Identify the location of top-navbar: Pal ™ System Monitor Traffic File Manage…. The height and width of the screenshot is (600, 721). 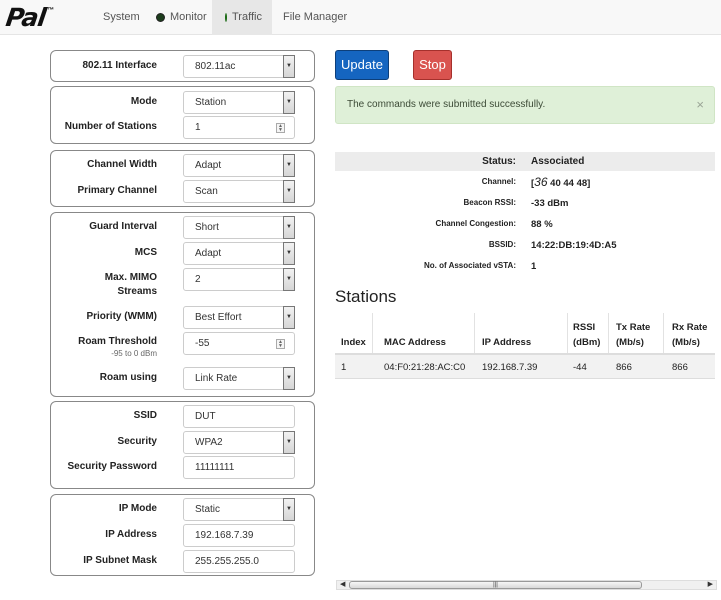
(360, 17).